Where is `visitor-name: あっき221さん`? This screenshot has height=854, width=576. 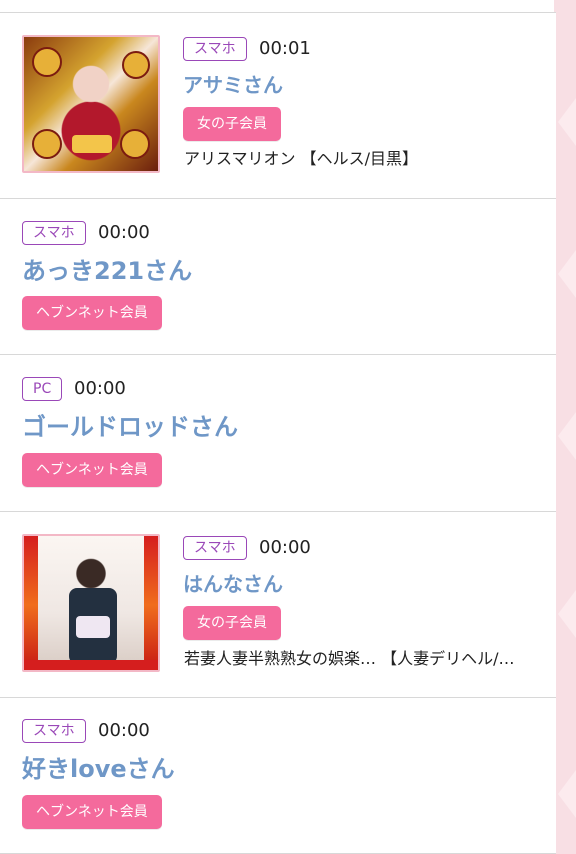
visitor-name: あっき221さん is located at coordinates (107, 271).